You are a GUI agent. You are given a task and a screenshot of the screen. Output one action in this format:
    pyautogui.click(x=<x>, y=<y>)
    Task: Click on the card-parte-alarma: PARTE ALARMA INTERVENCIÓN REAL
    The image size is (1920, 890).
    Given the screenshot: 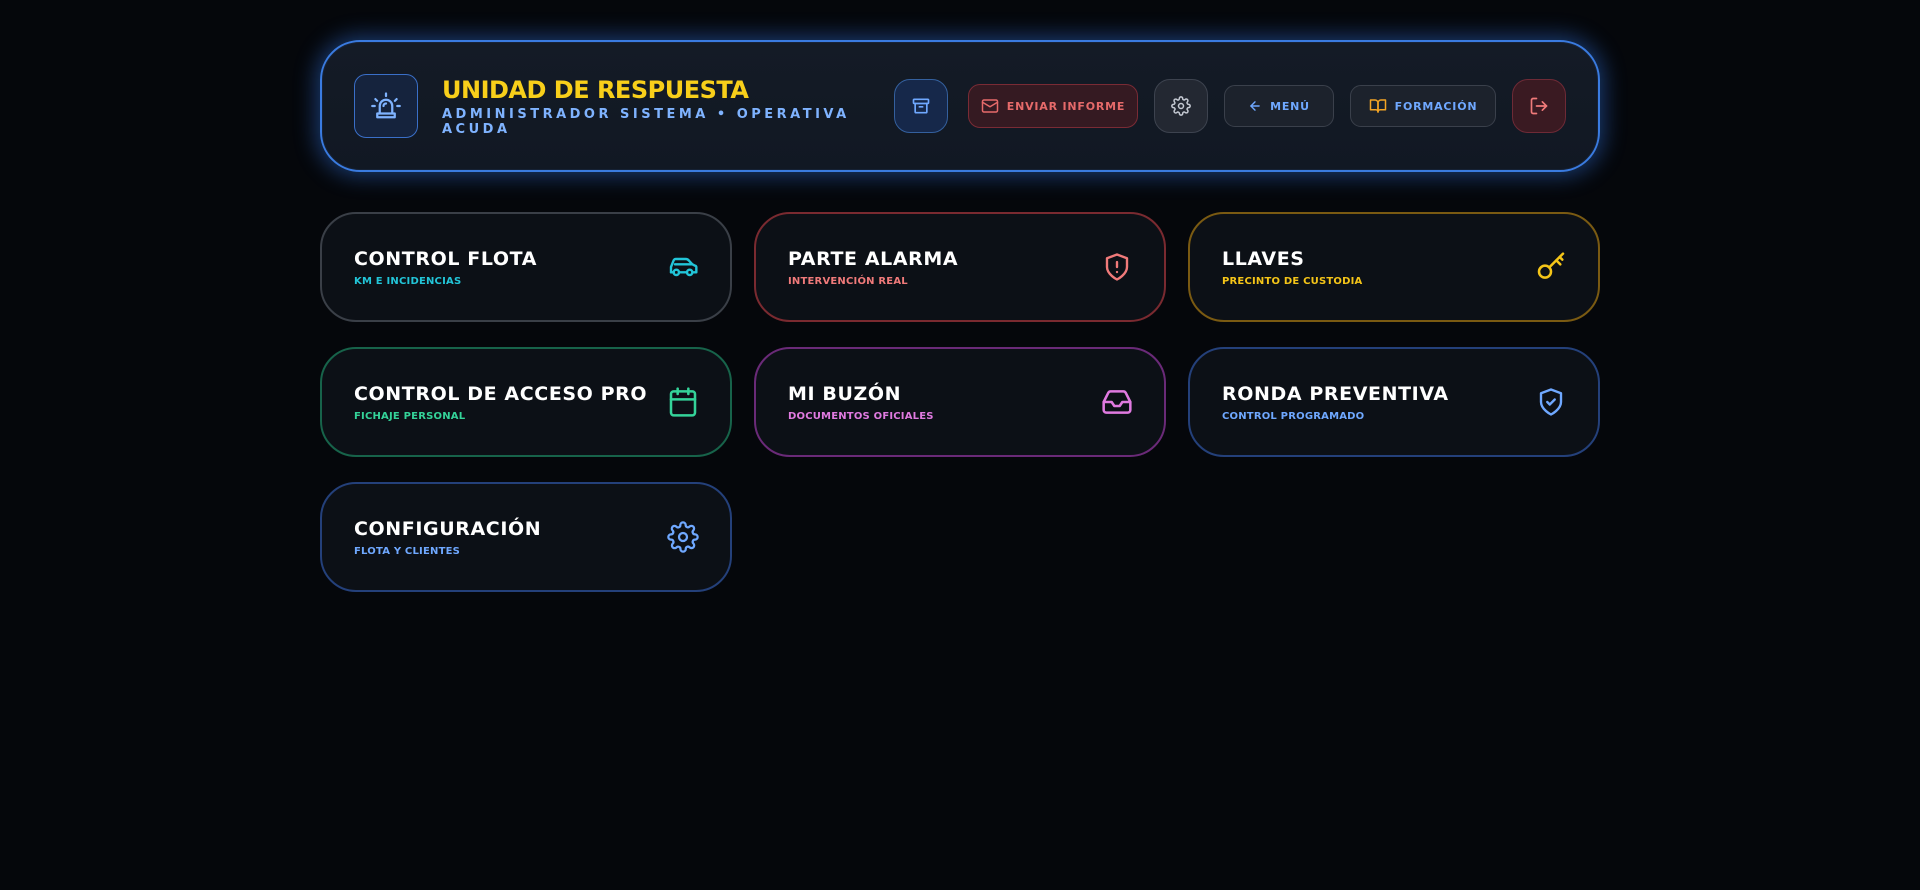 What is the action you would take?
    pyautogui.click(x=960, y=267)
    